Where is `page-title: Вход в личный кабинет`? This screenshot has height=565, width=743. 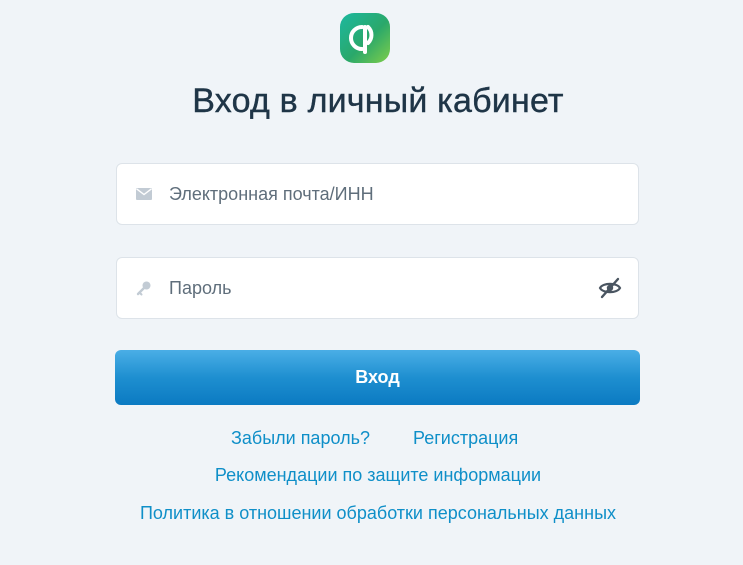 page-title: Вход в личный кабинет is located at coordinates (378, 101).